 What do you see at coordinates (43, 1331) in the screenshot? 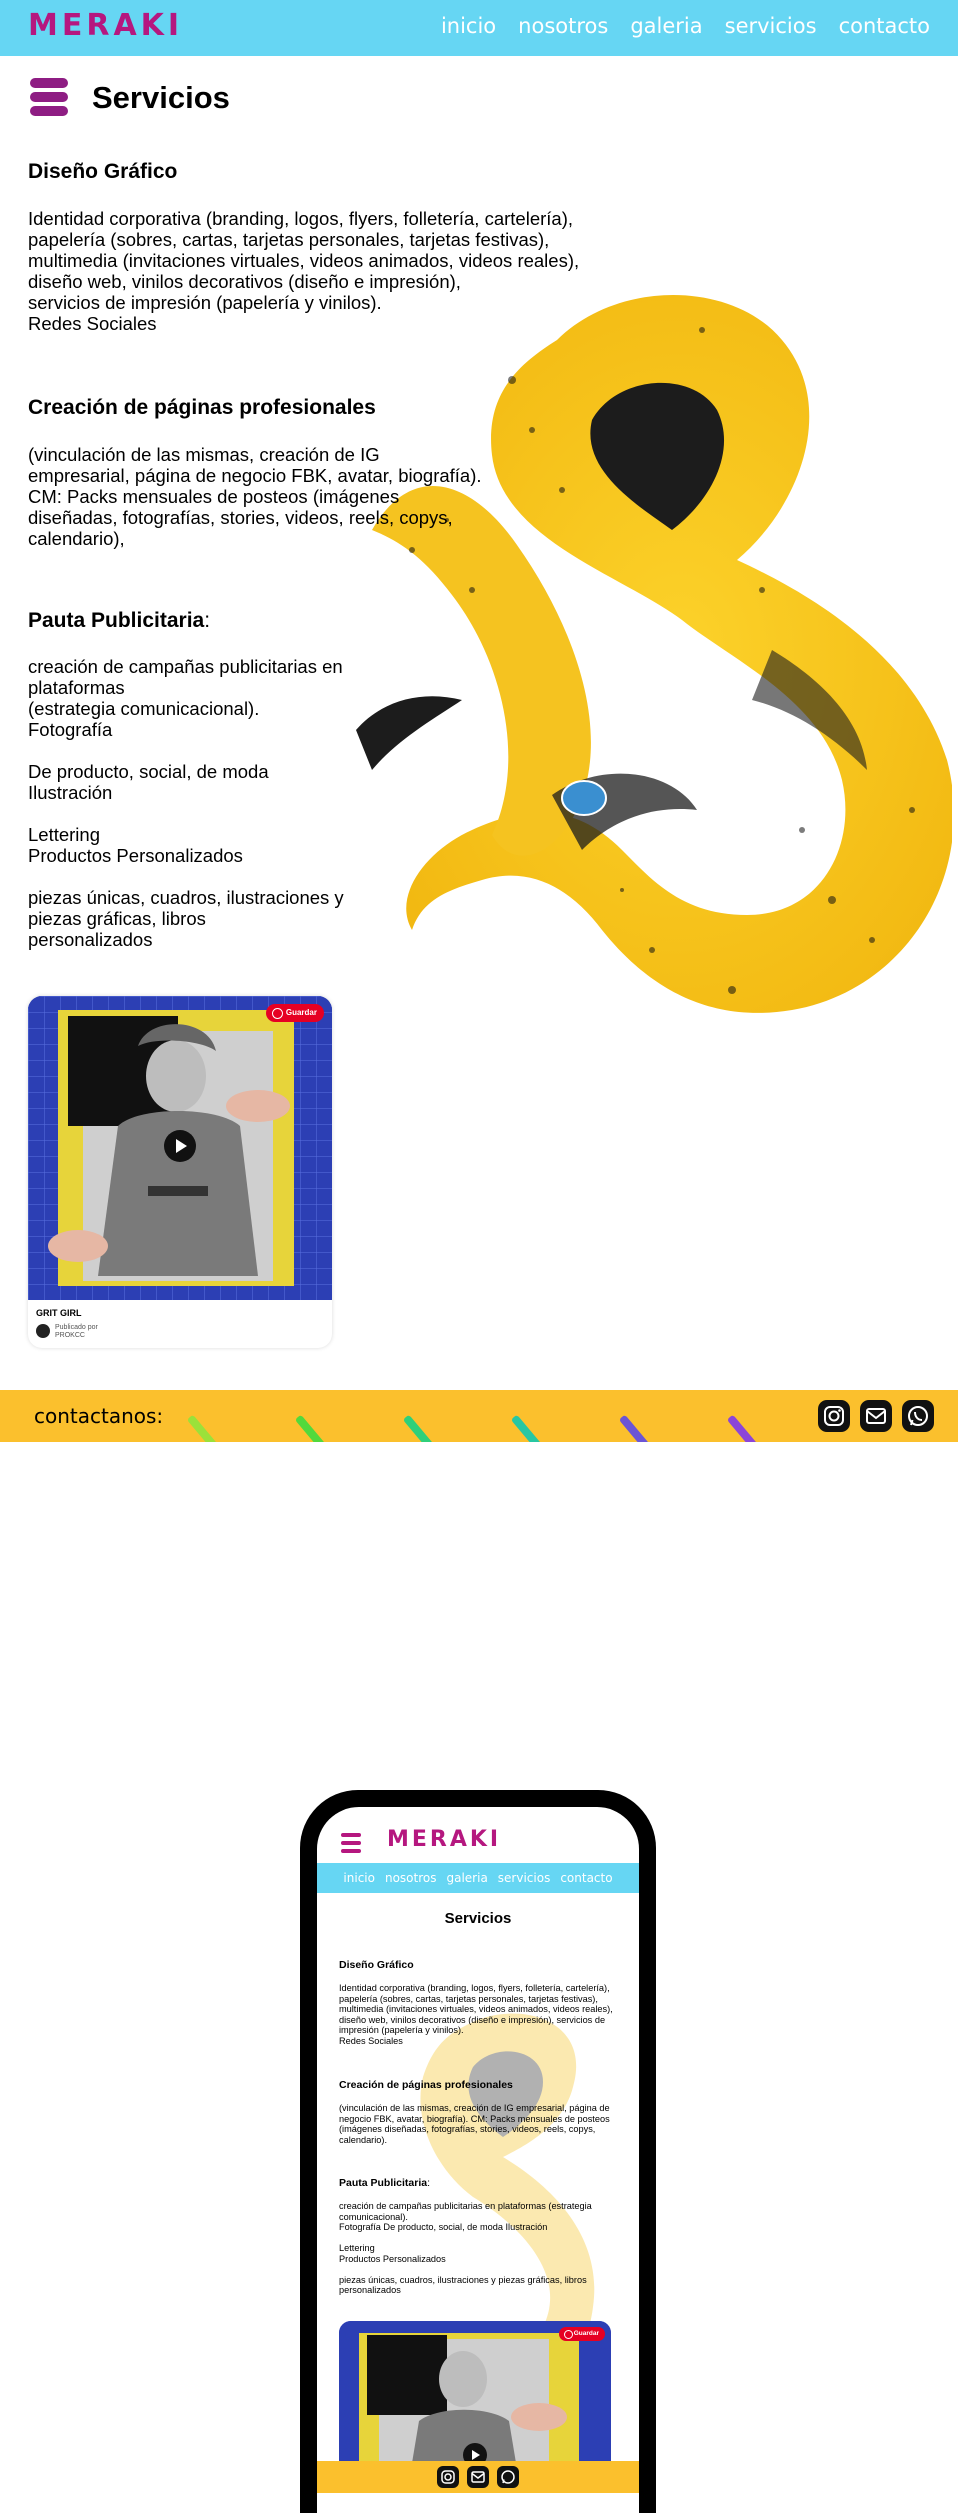
I see `publisher-avatar` at bounding box center [43, 1331].